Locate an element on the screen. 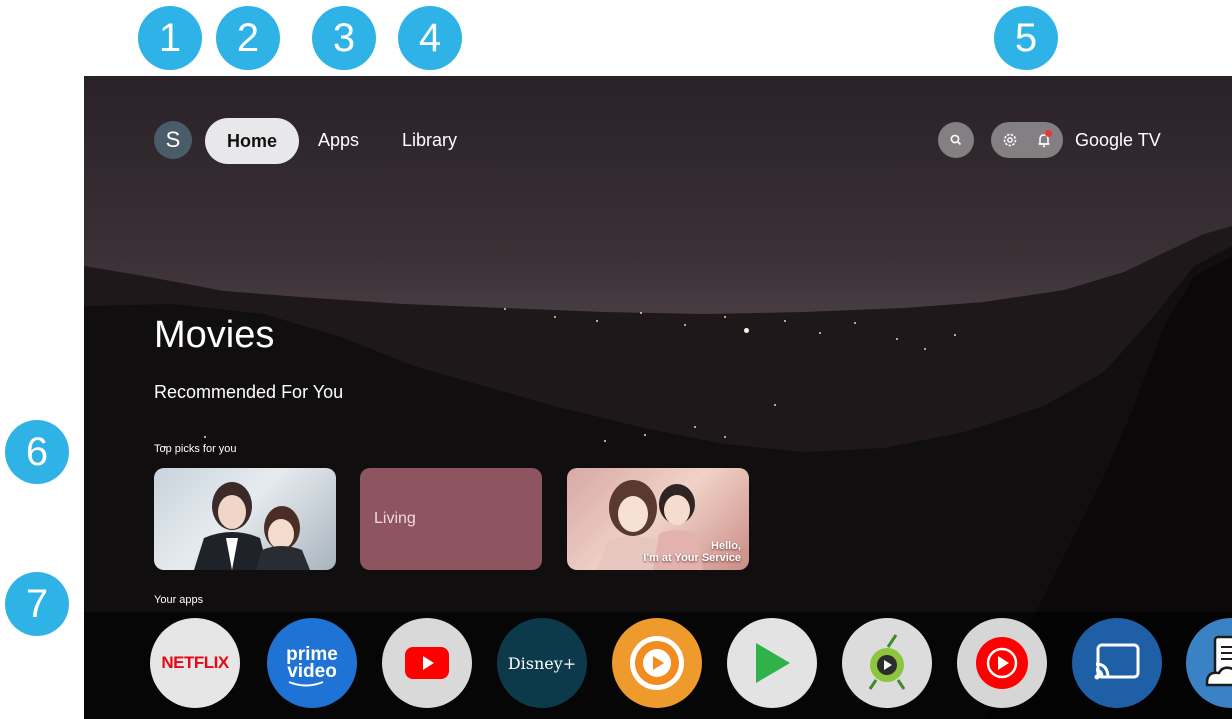  notification-dot is located at coordinates (1048, 133).